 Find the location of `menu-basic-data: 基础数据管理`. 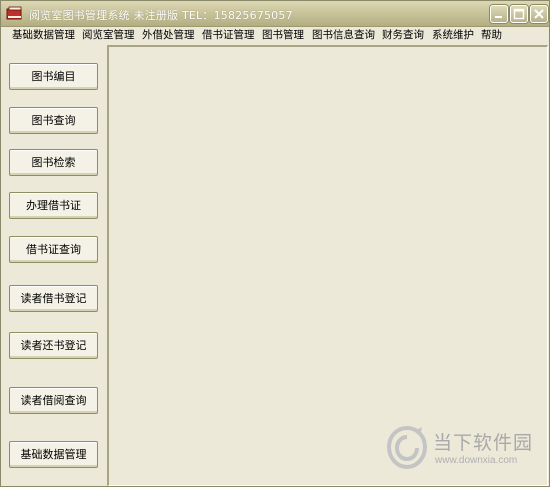

menu-basic-data: 基础数据管理 is located at coordinates (43, 35).